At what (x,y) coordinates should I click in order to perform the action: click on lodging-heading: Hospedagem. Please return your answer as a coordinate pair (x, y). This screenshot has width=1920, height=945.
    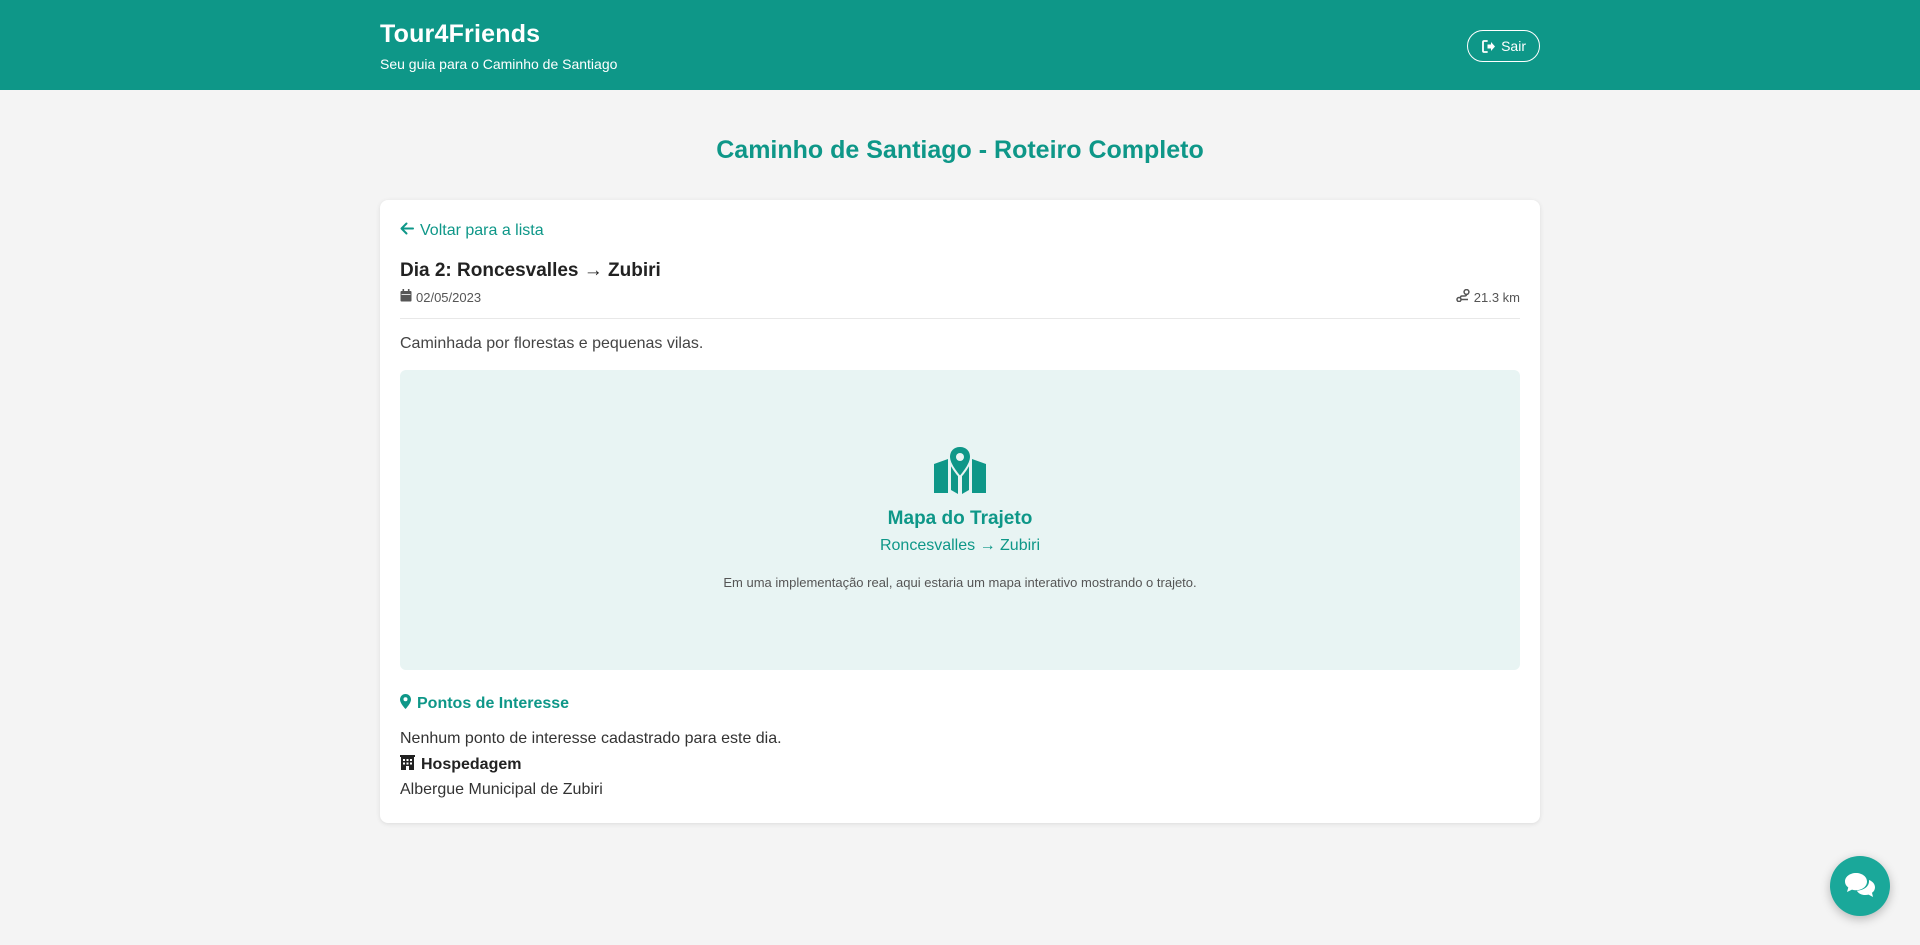
    Looking at the image, I should click on (460, 765).